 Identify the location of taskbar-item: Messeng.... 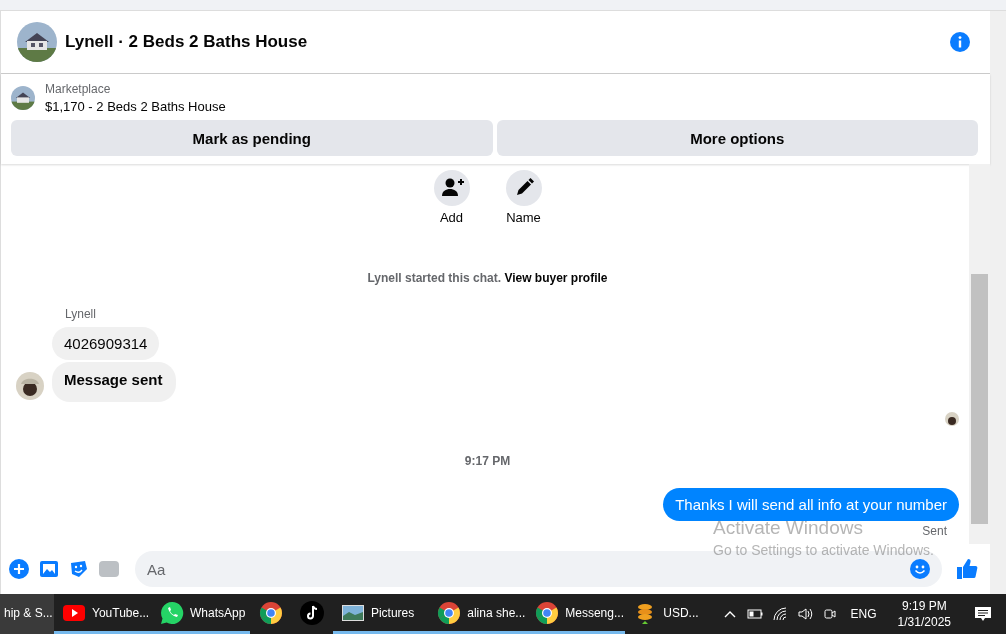
(576, 614).